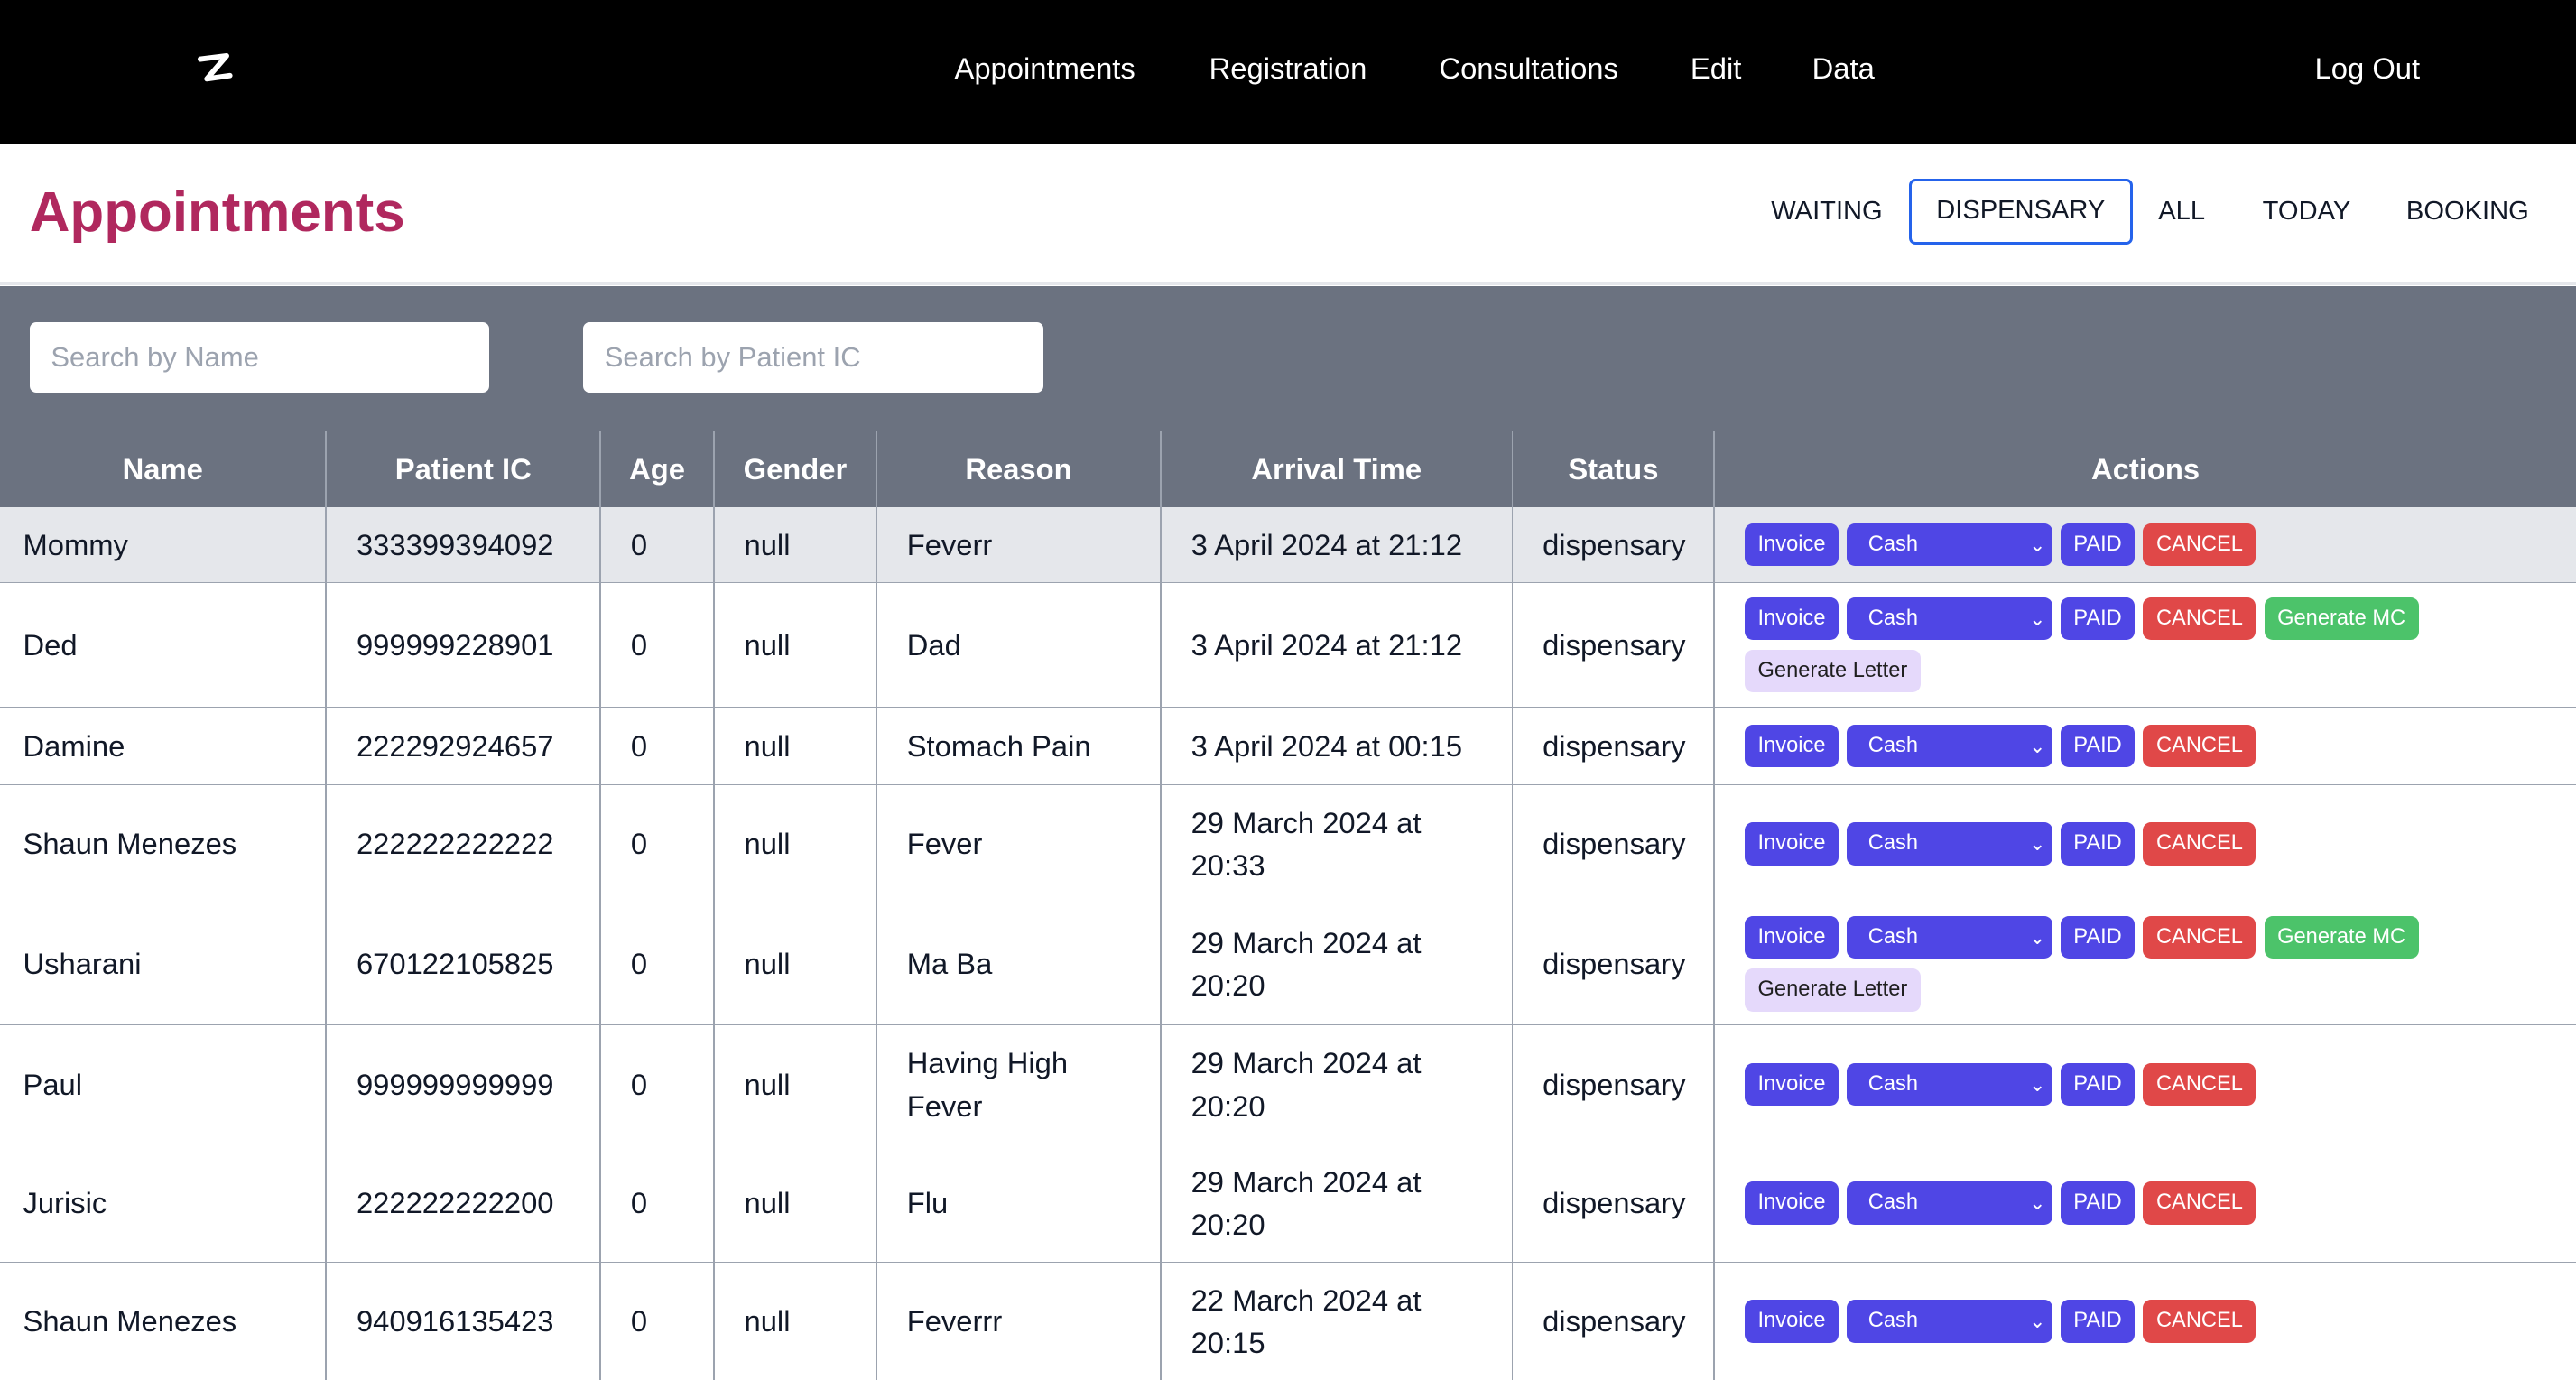 The image size is (2576, 1380). I want to click on nav-edit: Edit, so click(1716, 69).